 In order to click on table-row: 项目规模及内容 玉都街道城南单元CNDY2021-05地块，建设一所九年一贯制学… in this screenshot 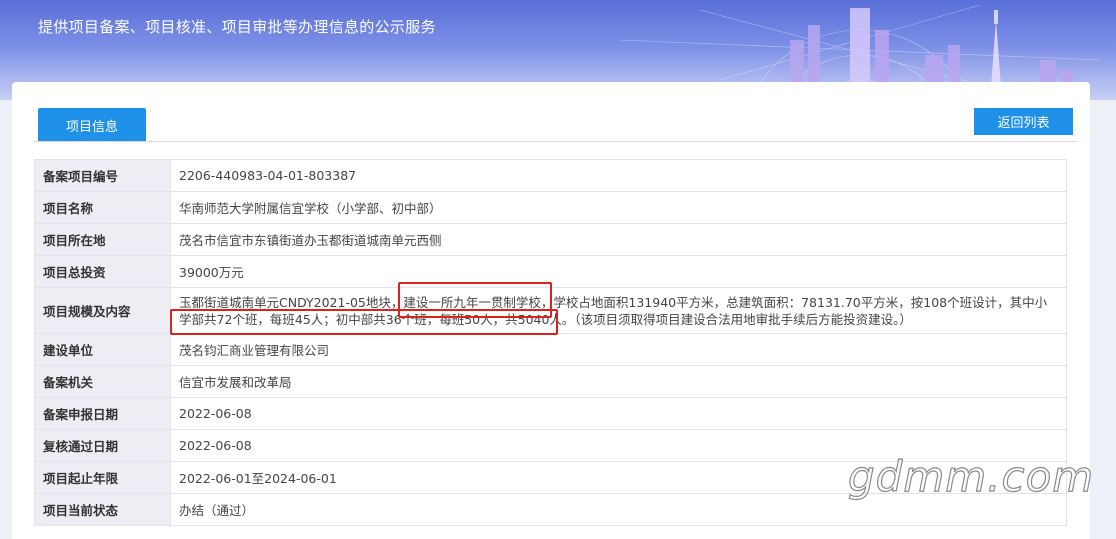, I will do `click(550, 310)`.